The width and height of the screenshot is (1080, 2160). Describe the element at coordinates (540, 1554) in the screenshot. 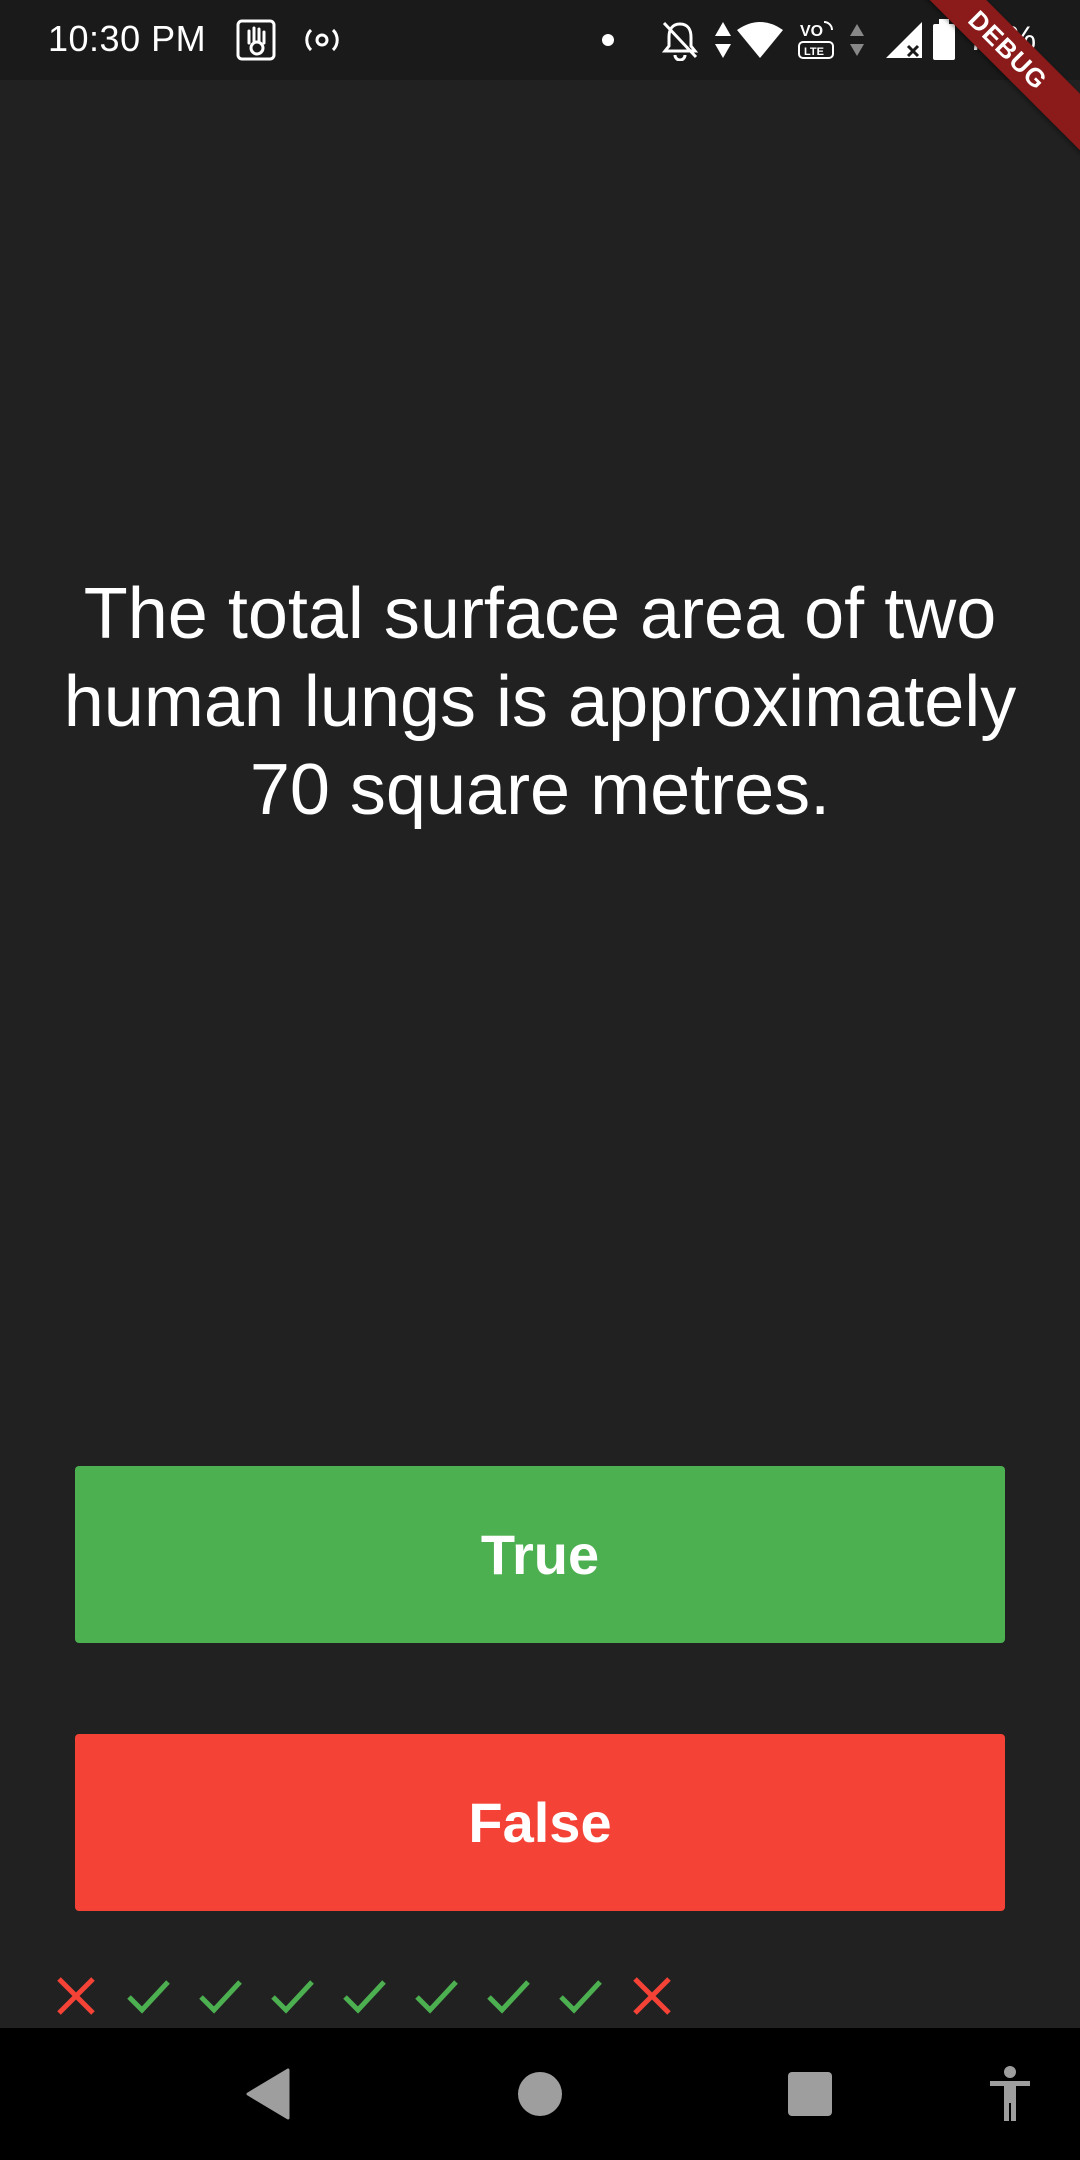

I see `true-button: True` at that location.